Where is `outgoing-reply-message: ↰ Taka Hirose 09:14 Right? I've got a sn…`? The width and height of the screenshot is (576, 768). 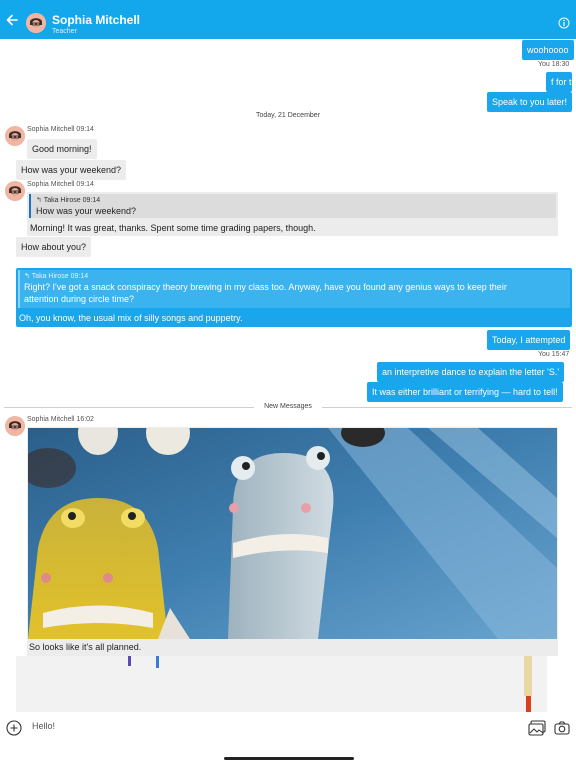 outgoing-reply-message: ↰ Taka Hirose 09:14 Right? I've got a sn… is located at coordinates (294, 297).